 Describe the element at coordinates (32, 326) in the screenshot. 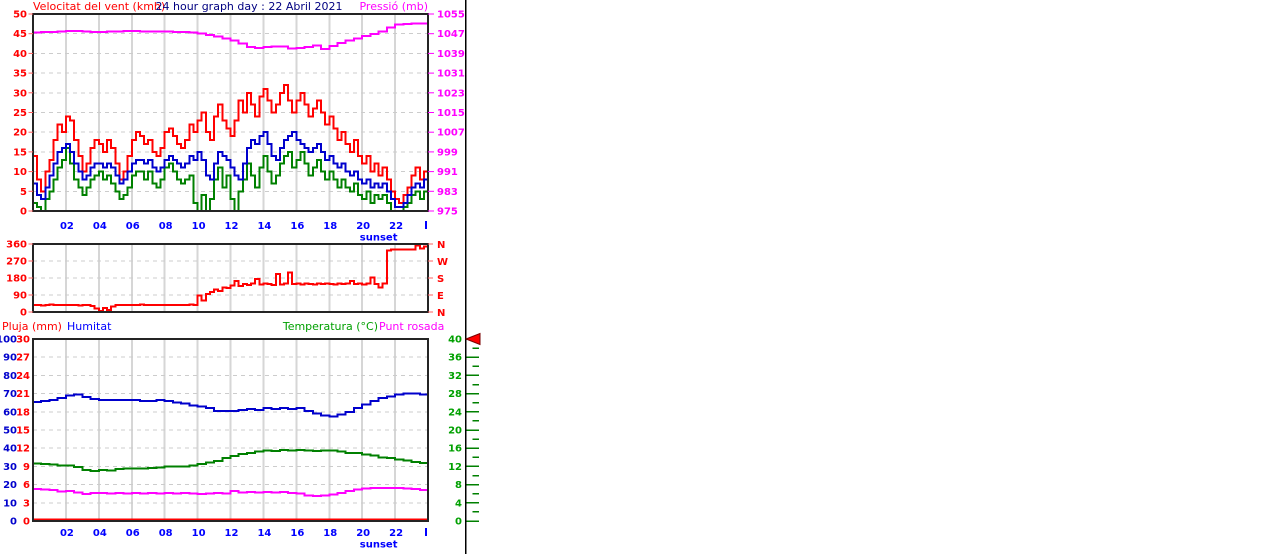

I see `rain-axis-title: Pluja (mm)` at that location.